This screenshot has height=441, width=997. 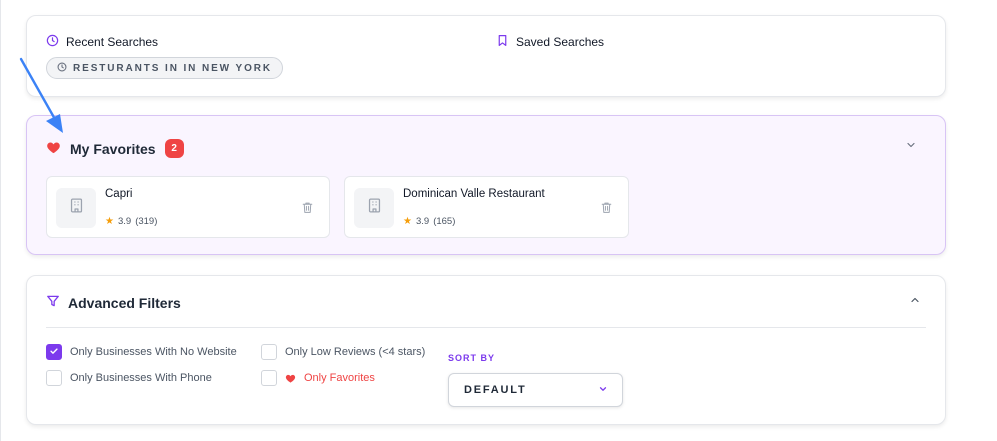 I want to click on favorite-rating: ★ 3.9 (165), so click(x=429, y=221).